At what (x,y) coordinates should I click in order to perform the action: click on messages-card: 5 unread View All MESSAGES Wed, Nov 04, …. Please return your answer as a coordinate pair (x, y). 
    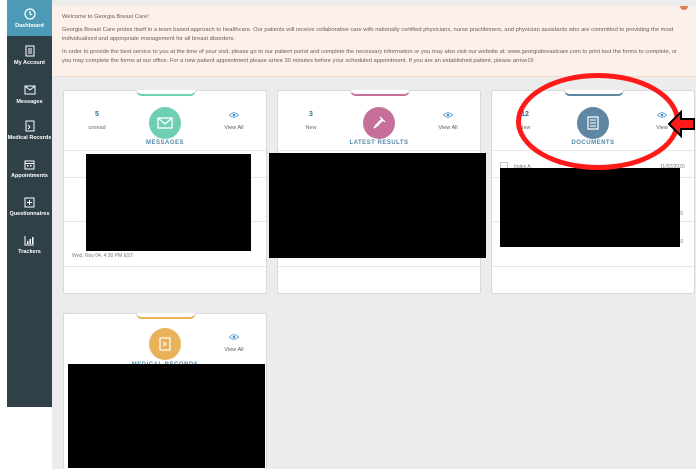
    Looking at the image, I should click on (165, 192).